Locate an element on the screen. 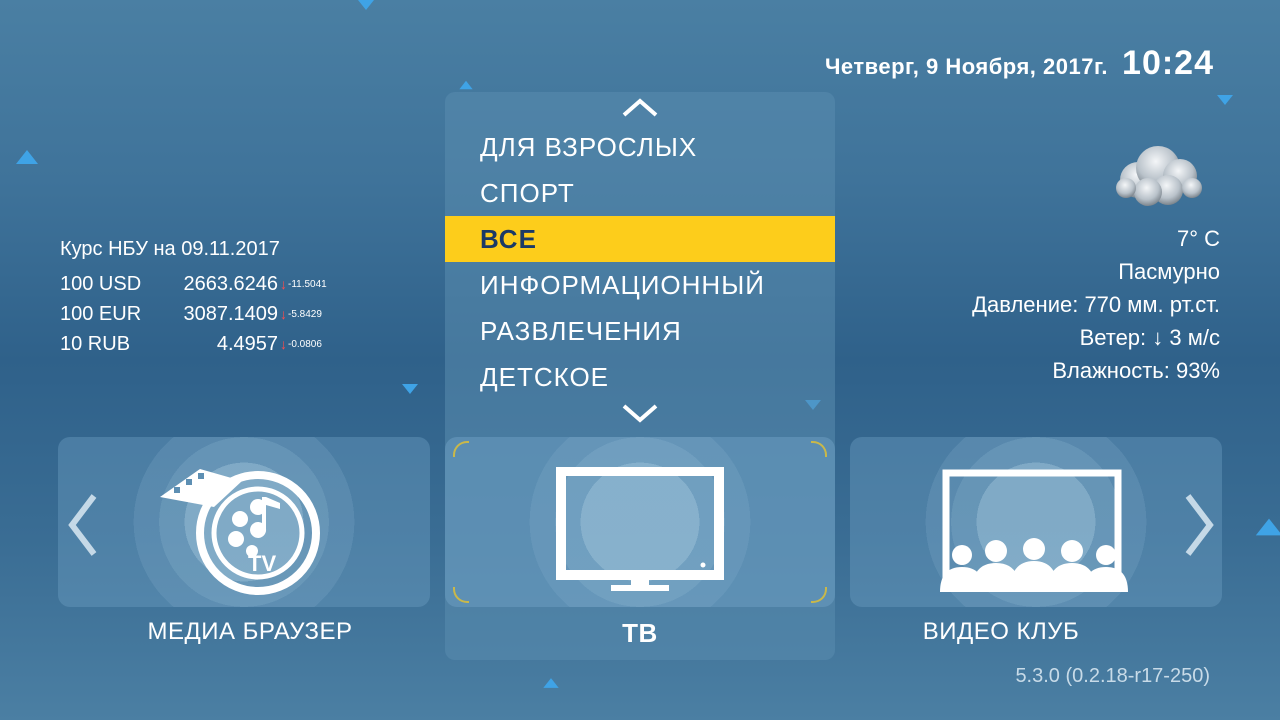  version-label: 5.3.0 (0.2.18-r17-250) is located at coordinates (1112, 676).